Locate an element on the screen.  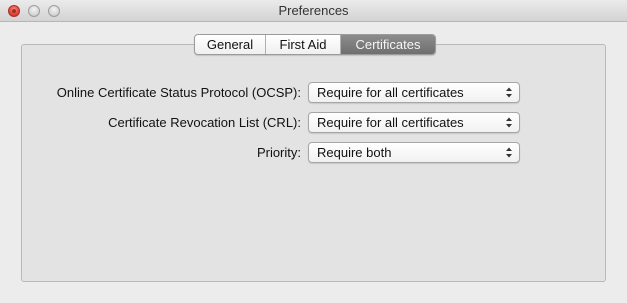
priority-popup: Require both is located at coordinates (414, 152).